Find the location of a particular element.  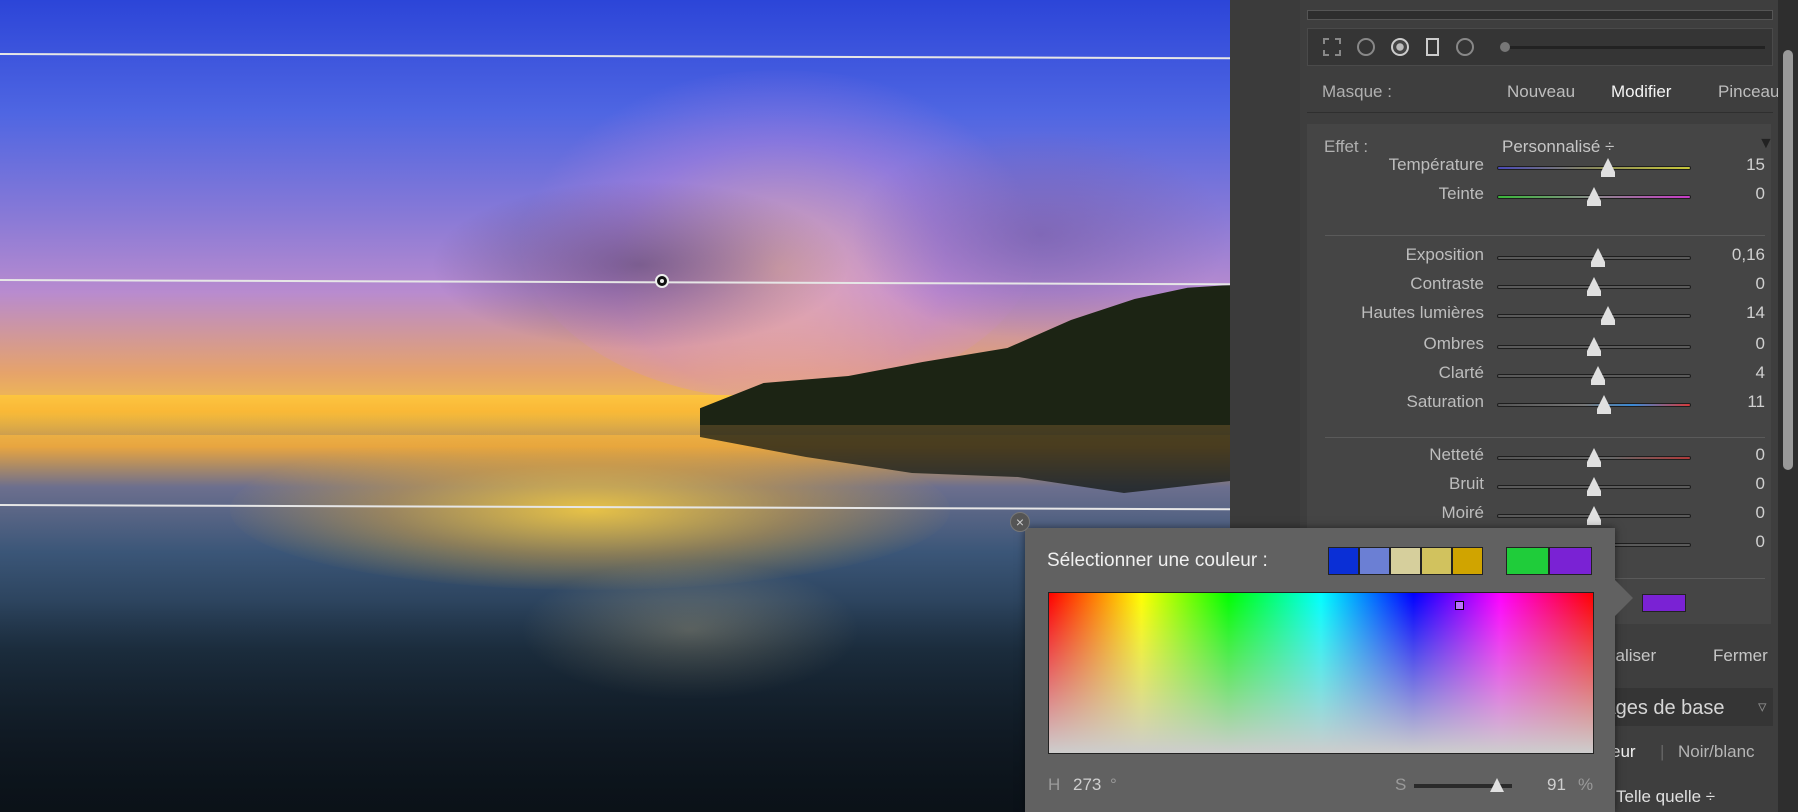

slider-label: Saturation is located at coordinates (1445, 401).